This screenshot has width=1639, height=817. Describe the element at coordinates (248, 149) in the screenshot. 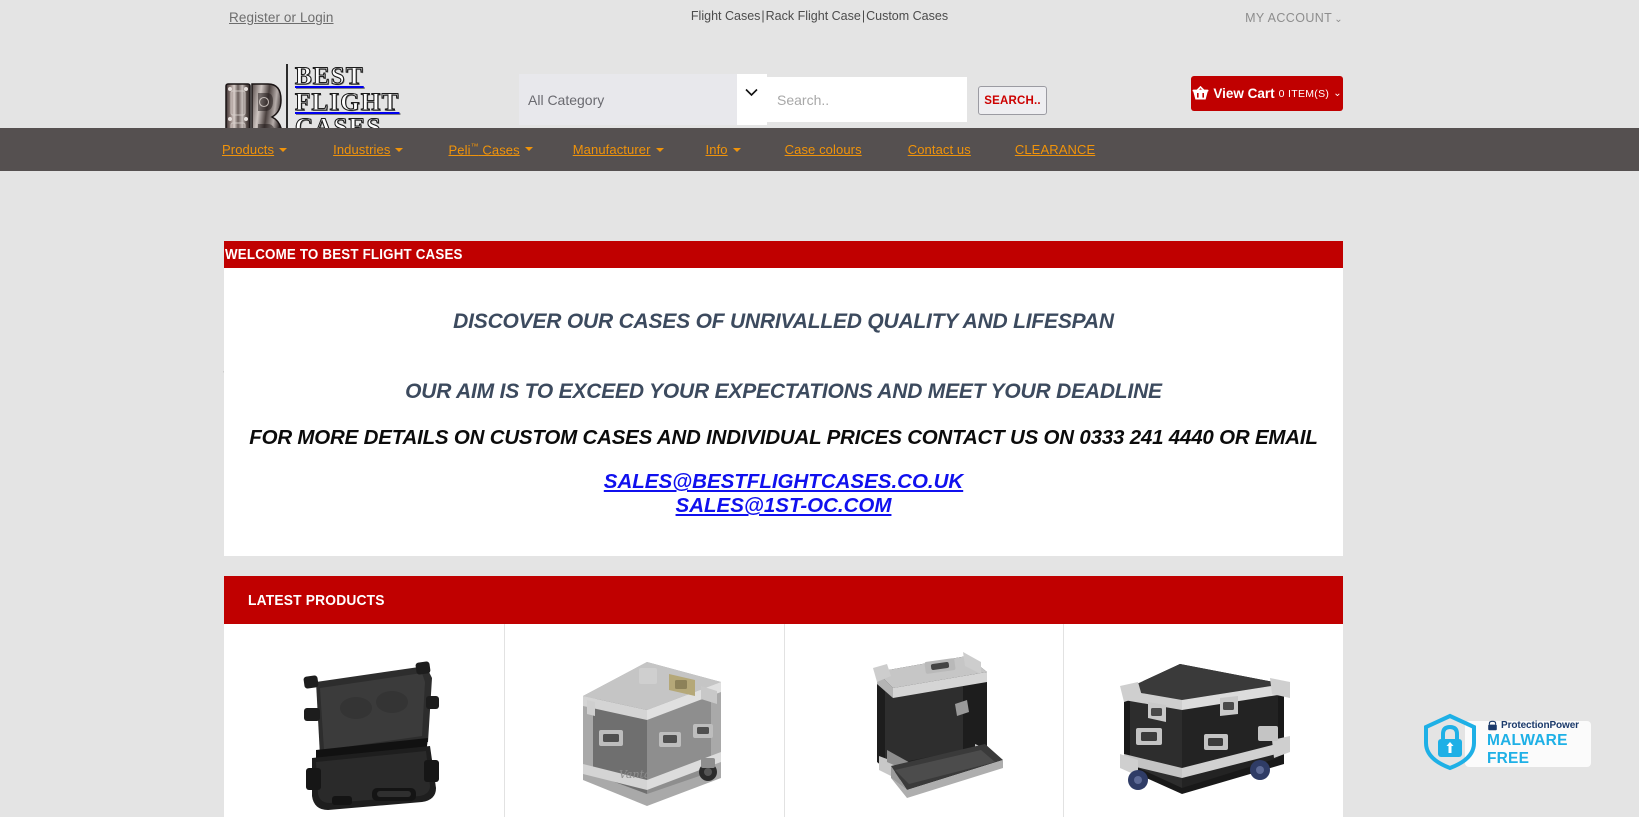

I see `nav-item-label: Products` at that location.